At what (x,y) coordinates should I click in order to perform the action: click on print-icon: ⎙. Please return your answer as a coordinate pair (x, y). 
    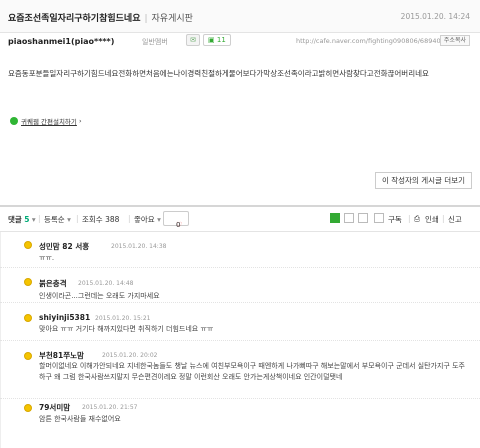
    Looking at the image, I should click on (417, 219).